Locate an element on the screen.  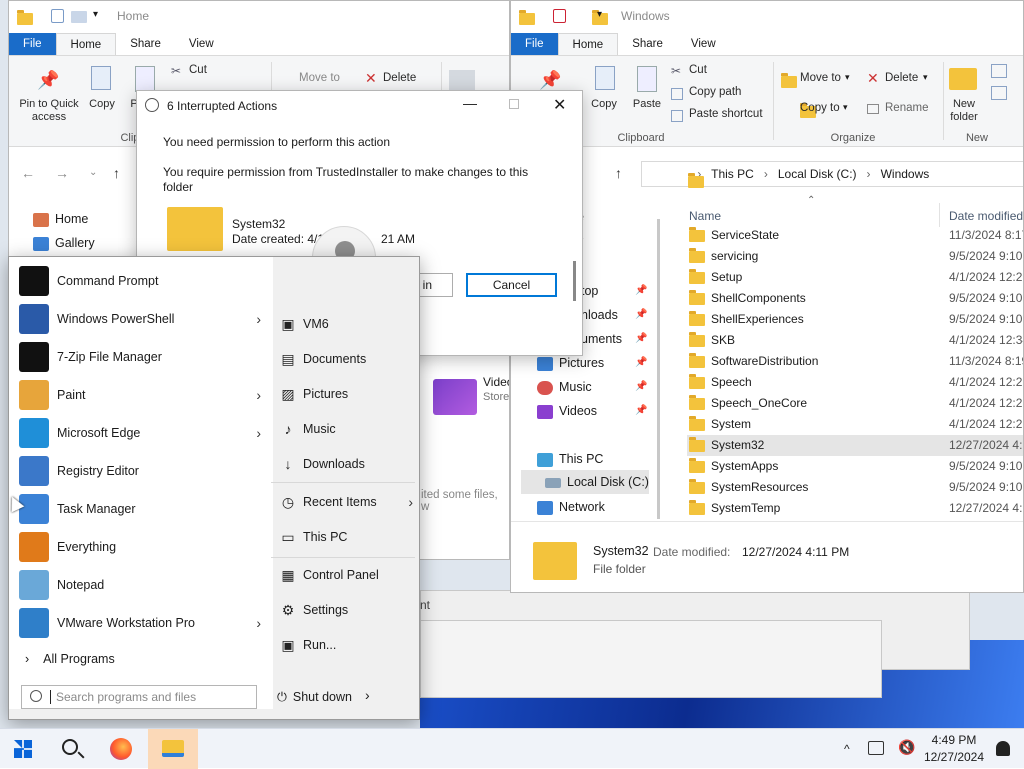
nav-item-downloads: nloads is located at coordinates (599, 315).